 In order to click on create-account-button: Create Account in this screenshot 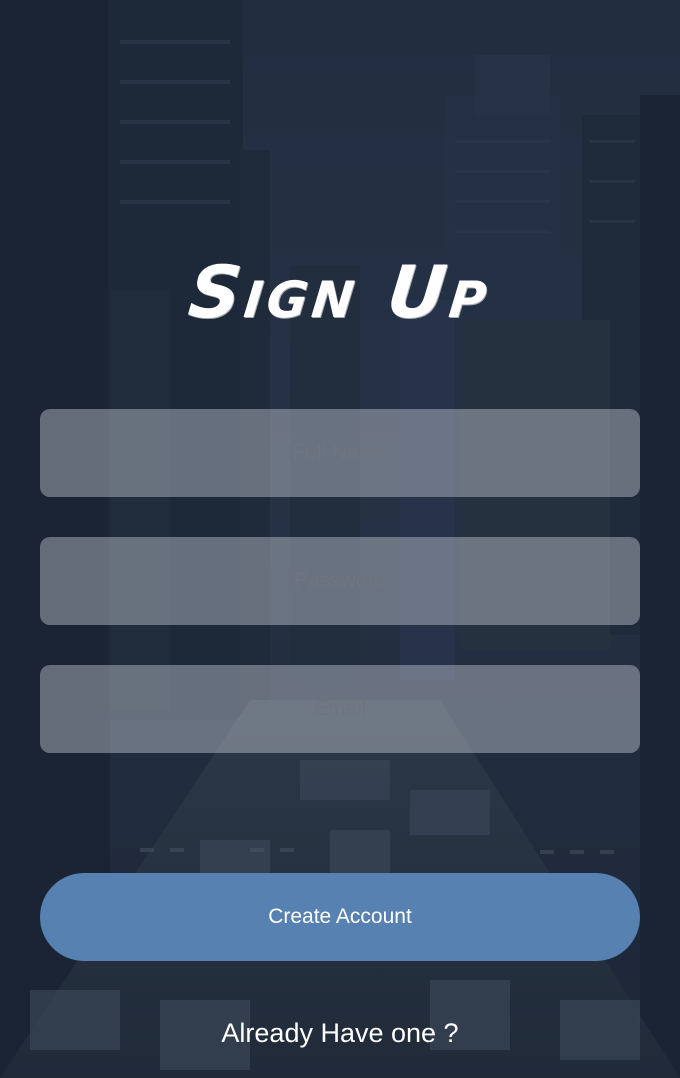, I will do `click(340, 917)`.